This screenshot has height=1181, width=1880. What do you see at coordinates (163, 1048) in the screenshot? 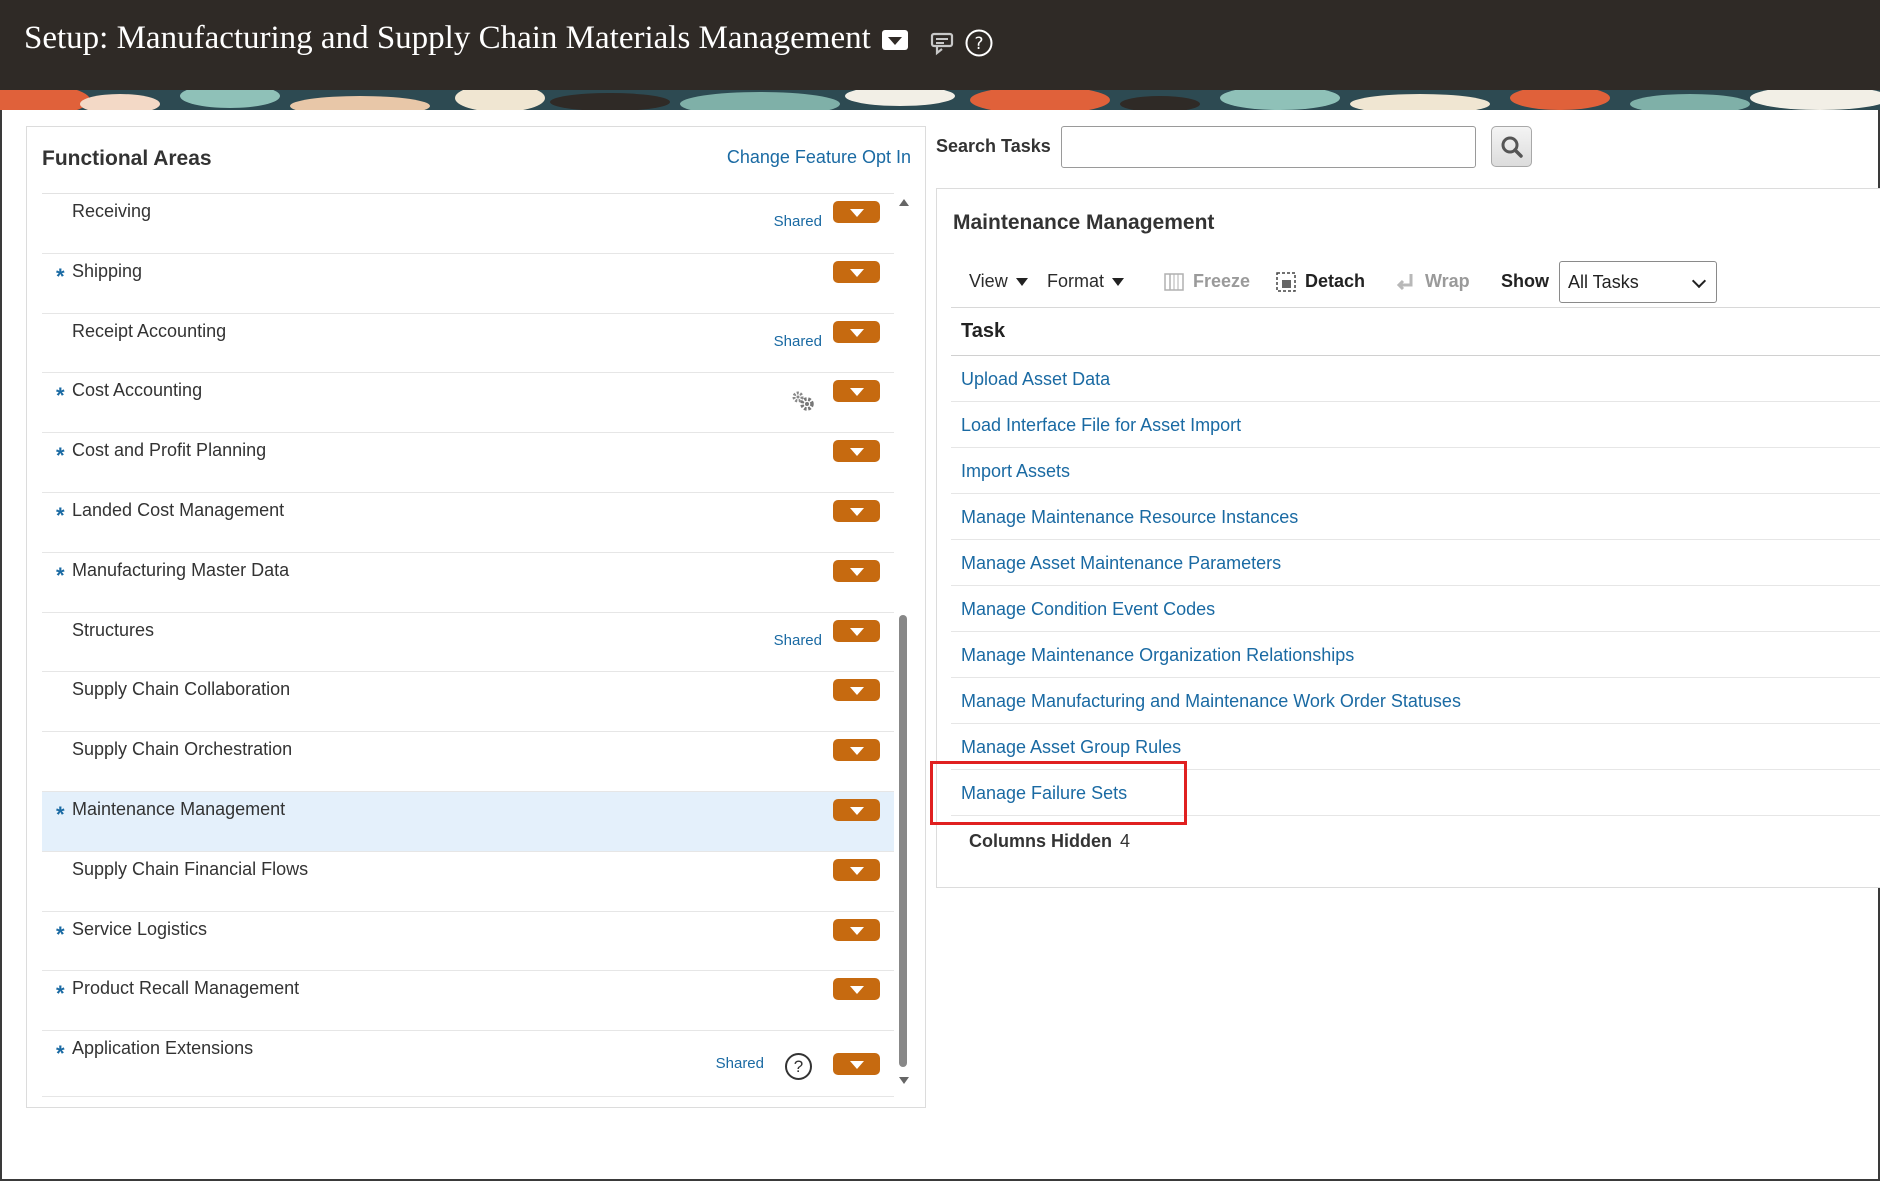
I see `functional-area-label: Application Extensions` at bounding box center [163, 1048].